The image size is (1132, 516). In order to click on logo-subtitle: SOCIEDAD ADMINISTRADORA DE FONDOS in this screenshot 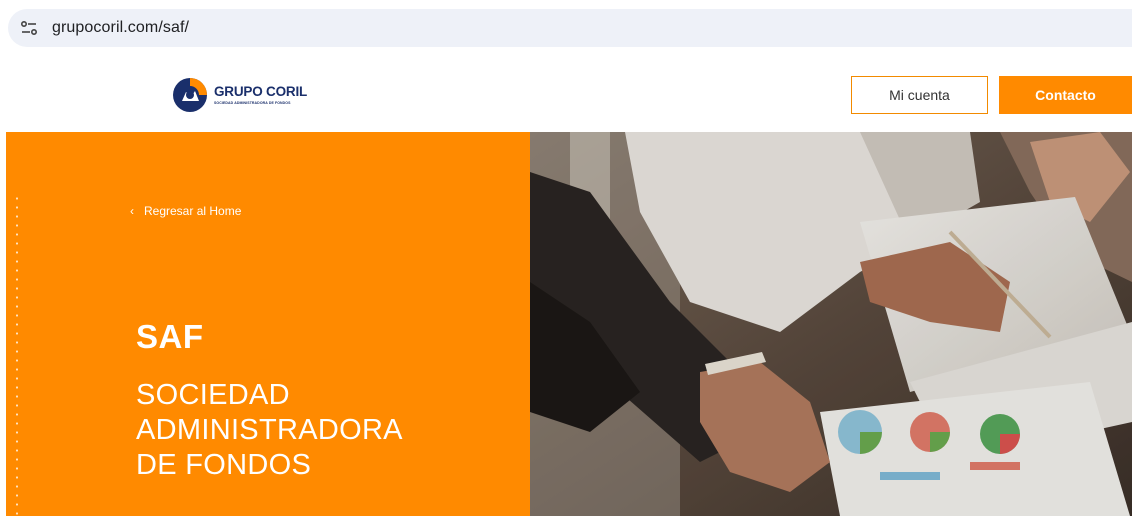, I will do `click(252, 103)`.